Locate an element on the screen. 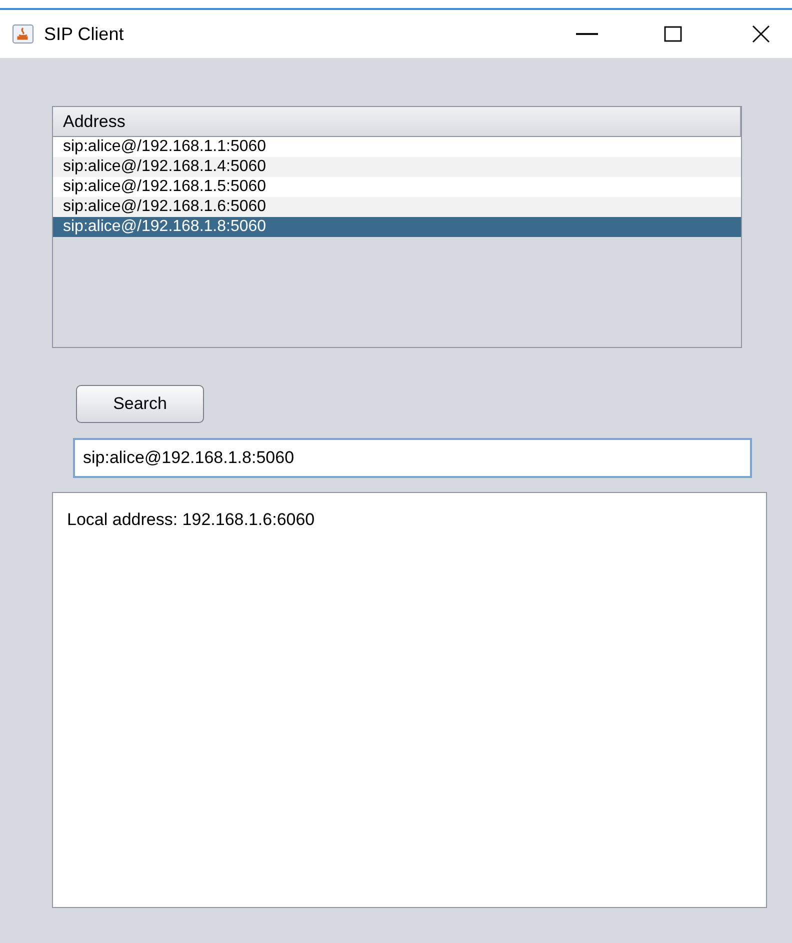 The width and height of the screenshot is (792, 943). maximize-icon is located at coordinates (673, 34).